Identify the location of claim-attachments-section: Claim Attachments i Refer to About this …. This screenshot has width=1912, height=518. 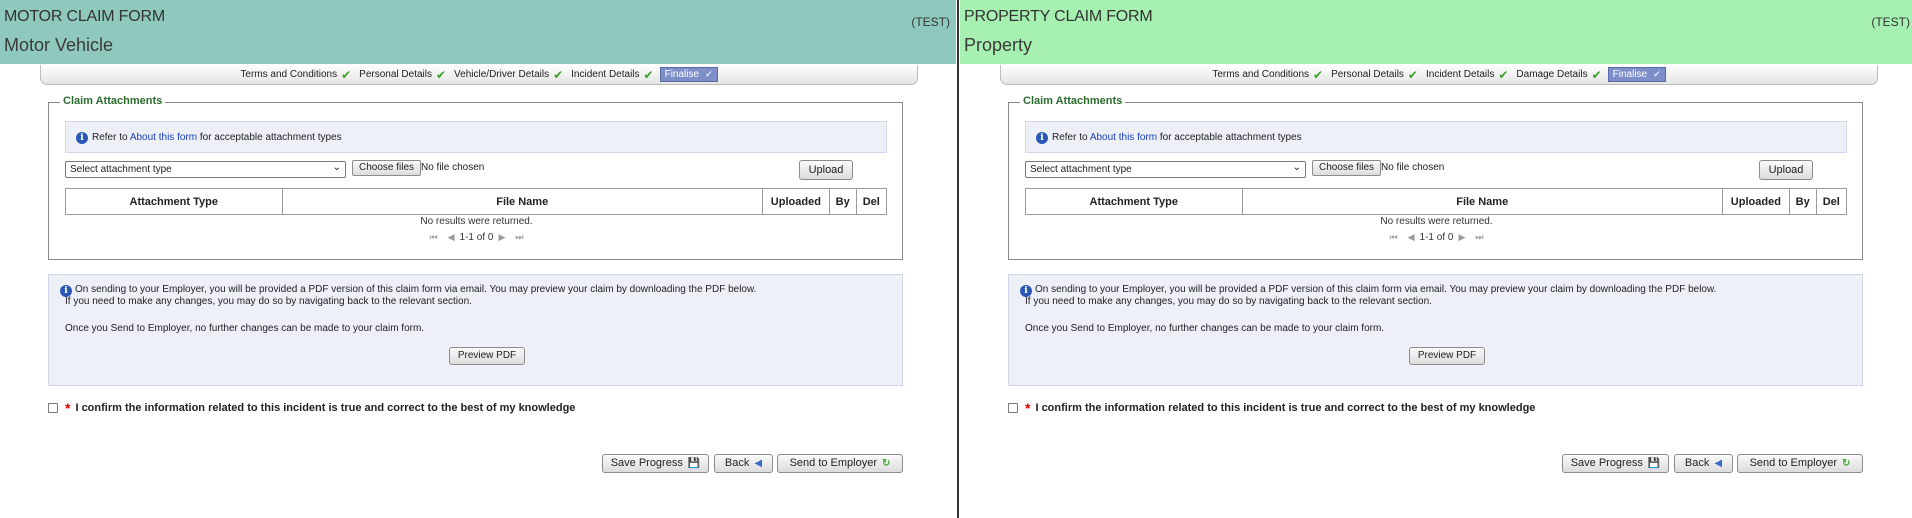
(475, 177).